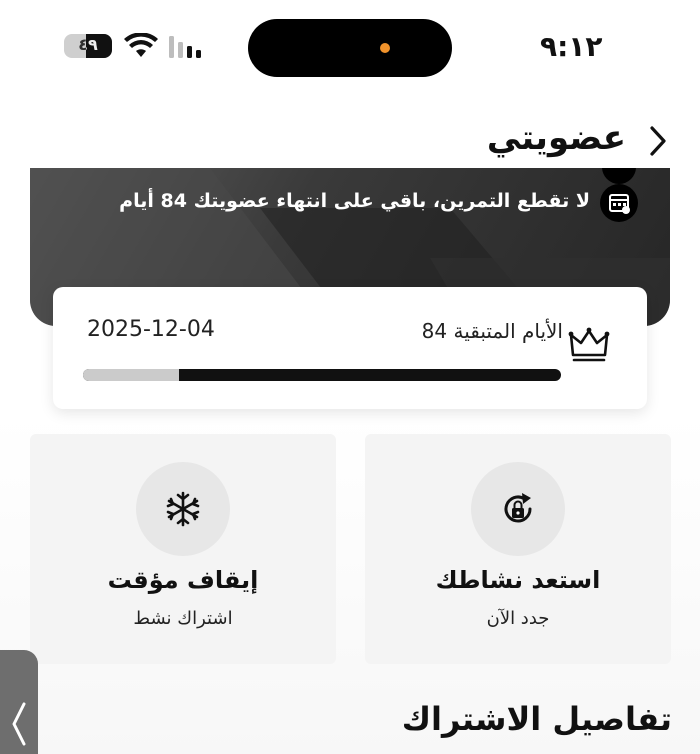  I want to click on pause-membership-card: إيقاف مؤقت اشتراك نشط, so click(183, 549).